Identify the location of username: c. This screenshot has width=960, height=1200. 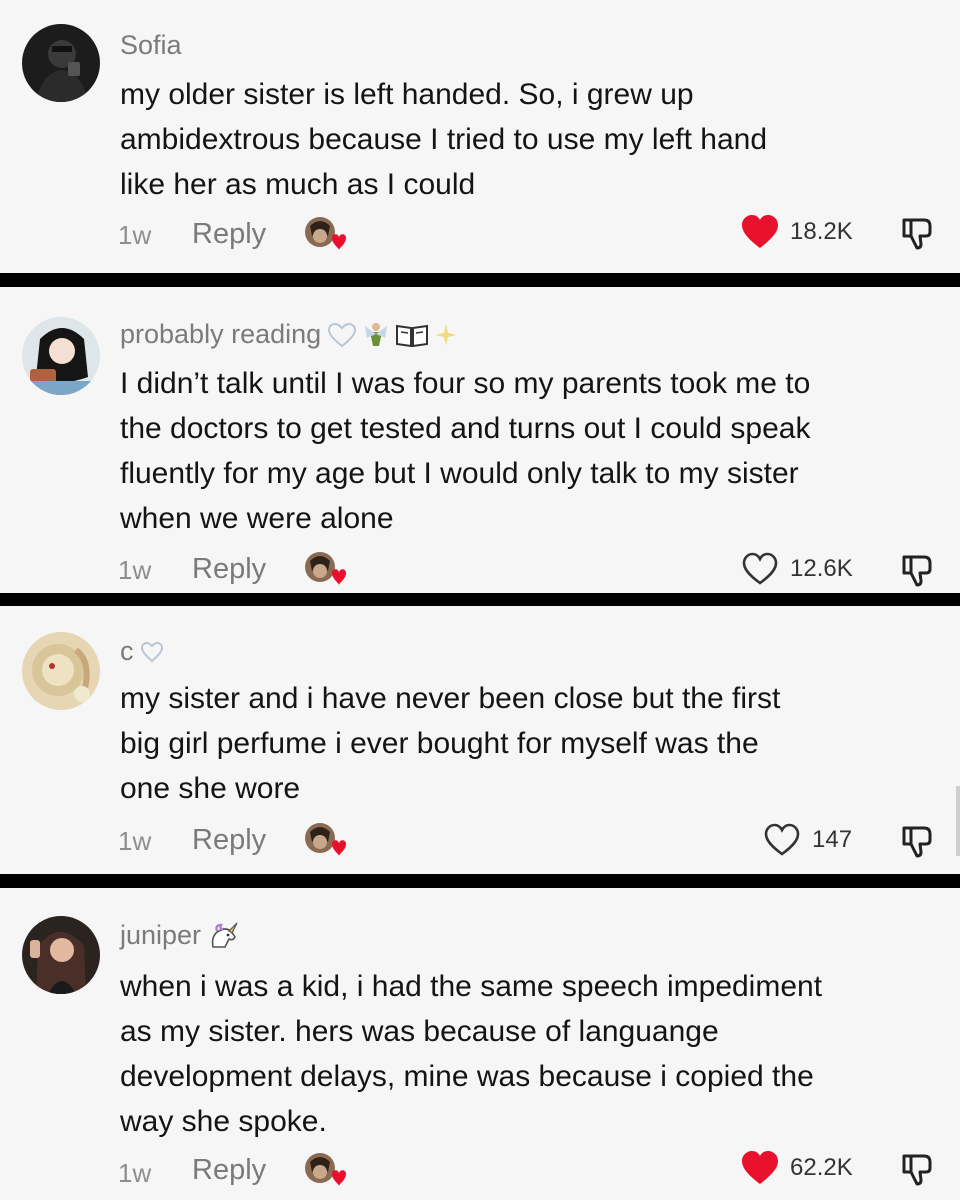
(142, 651).